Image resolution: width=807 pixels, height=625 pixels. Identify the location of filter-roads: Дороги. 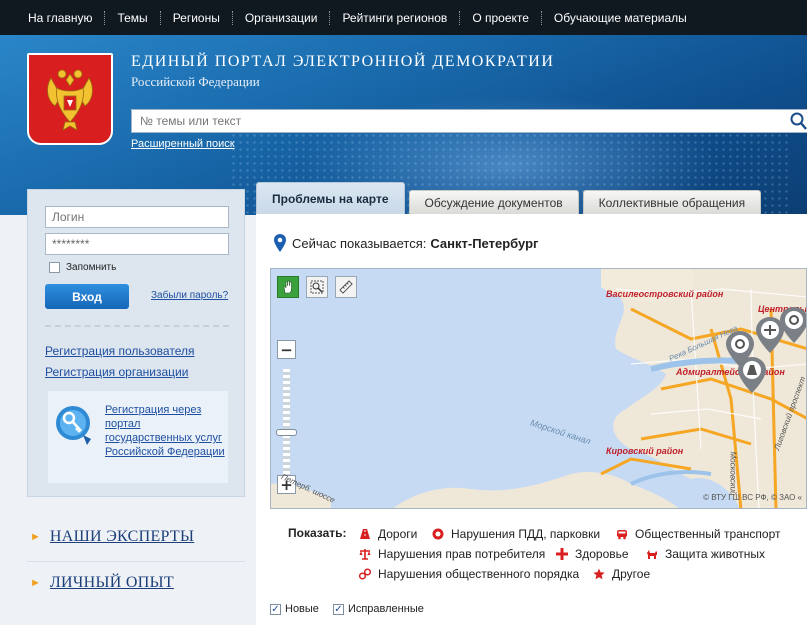
(388, 534).